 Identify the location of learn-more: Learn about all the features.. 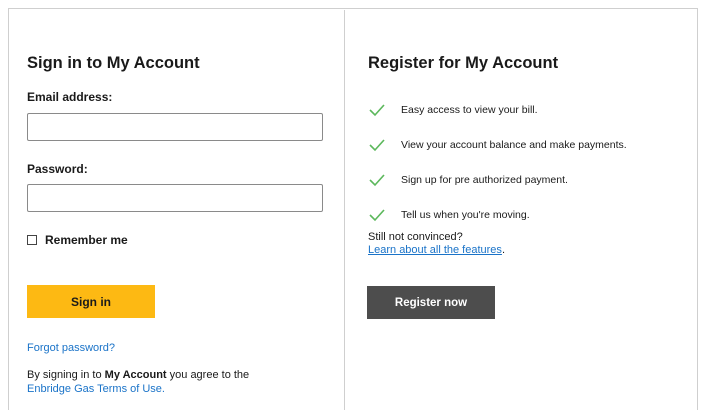
(436, 250).